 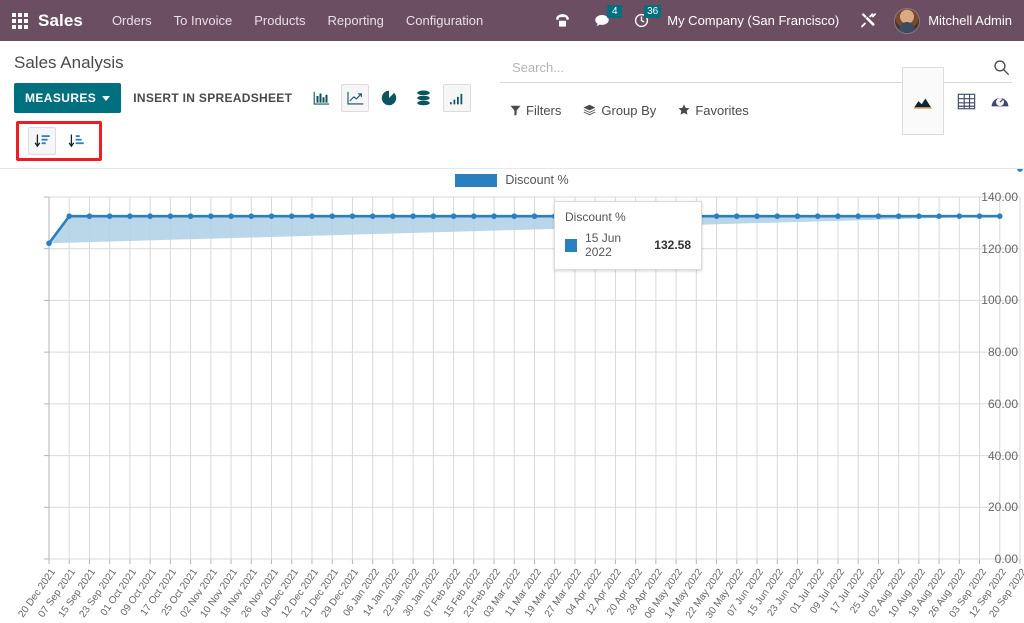 I want to click on y-axis-label: 120.00, so click(x=999, y=248).